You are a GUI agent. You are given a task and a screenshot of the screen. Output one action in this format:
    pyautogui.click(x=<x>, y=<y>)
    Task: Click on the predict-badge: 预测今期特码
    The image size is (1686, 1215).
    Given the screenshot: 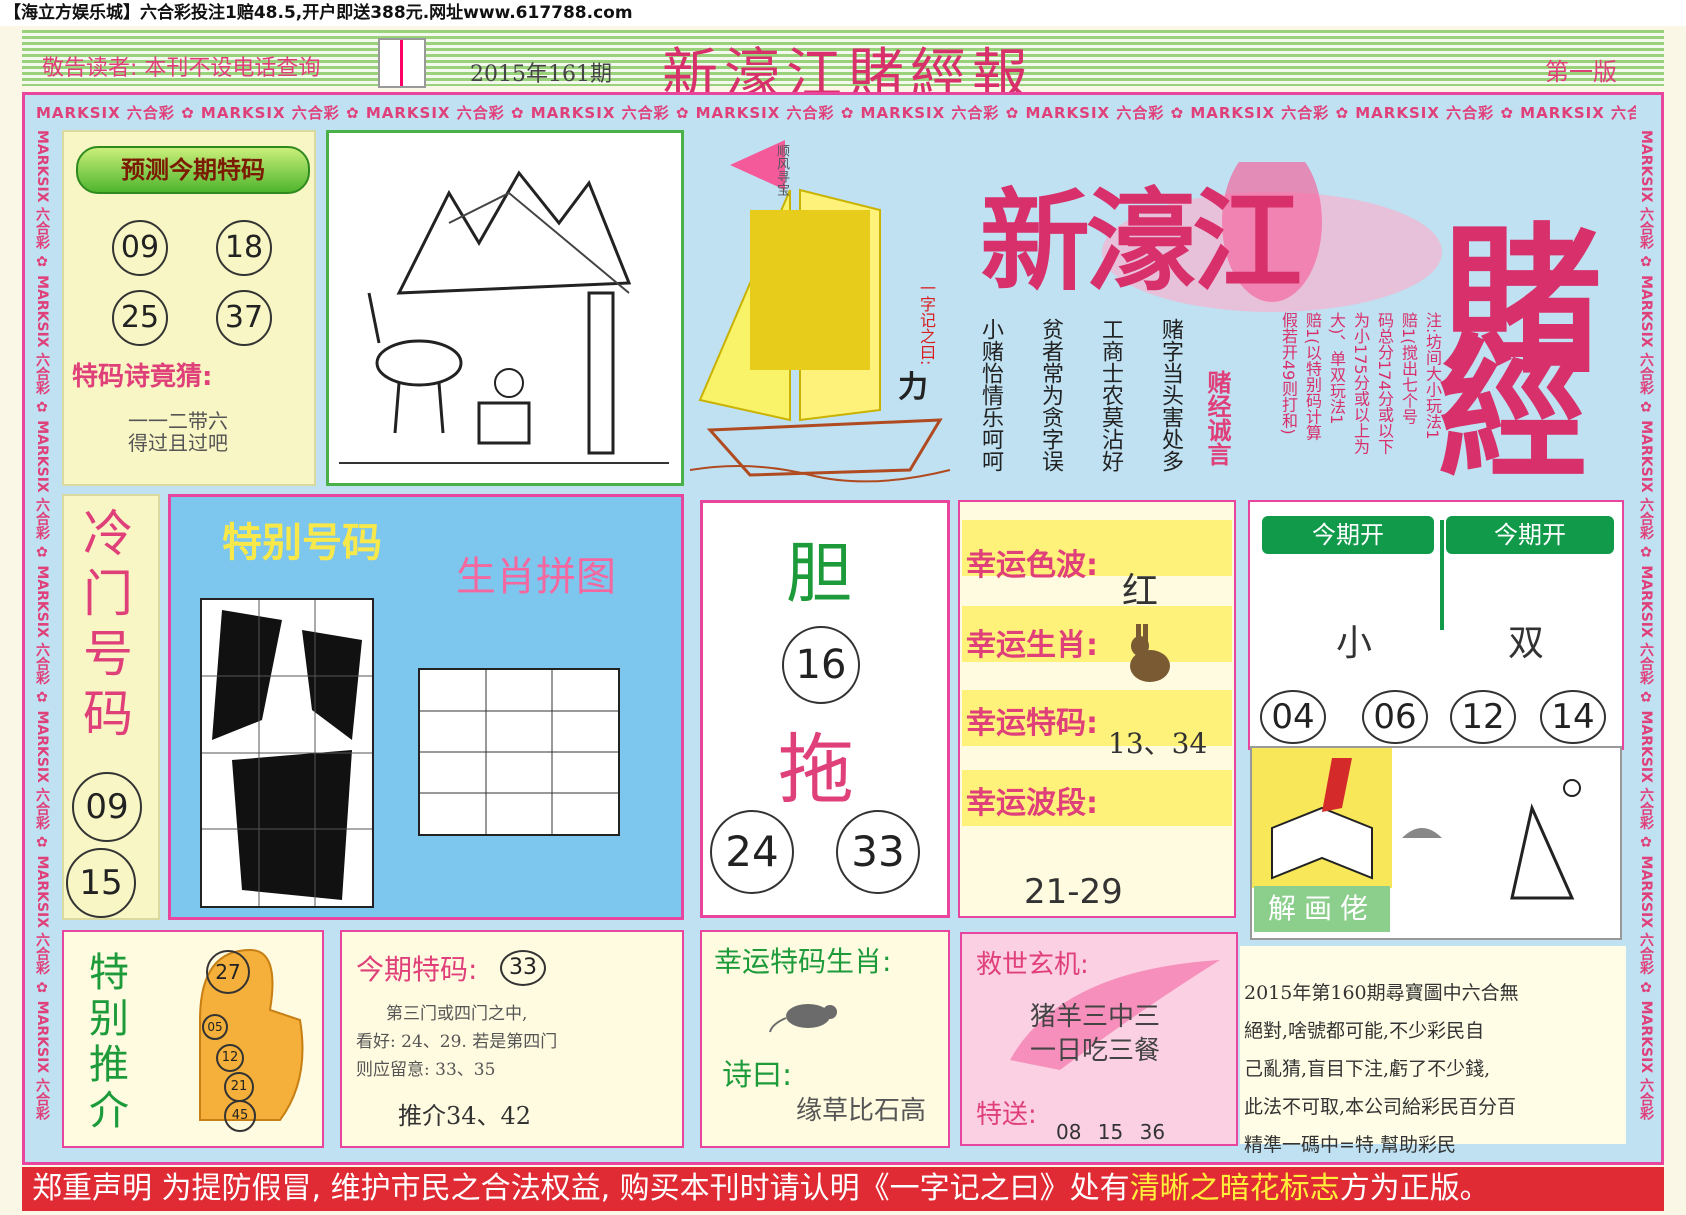 What is the action you would take?
    pyautogui.click(x=193, y=170)
    